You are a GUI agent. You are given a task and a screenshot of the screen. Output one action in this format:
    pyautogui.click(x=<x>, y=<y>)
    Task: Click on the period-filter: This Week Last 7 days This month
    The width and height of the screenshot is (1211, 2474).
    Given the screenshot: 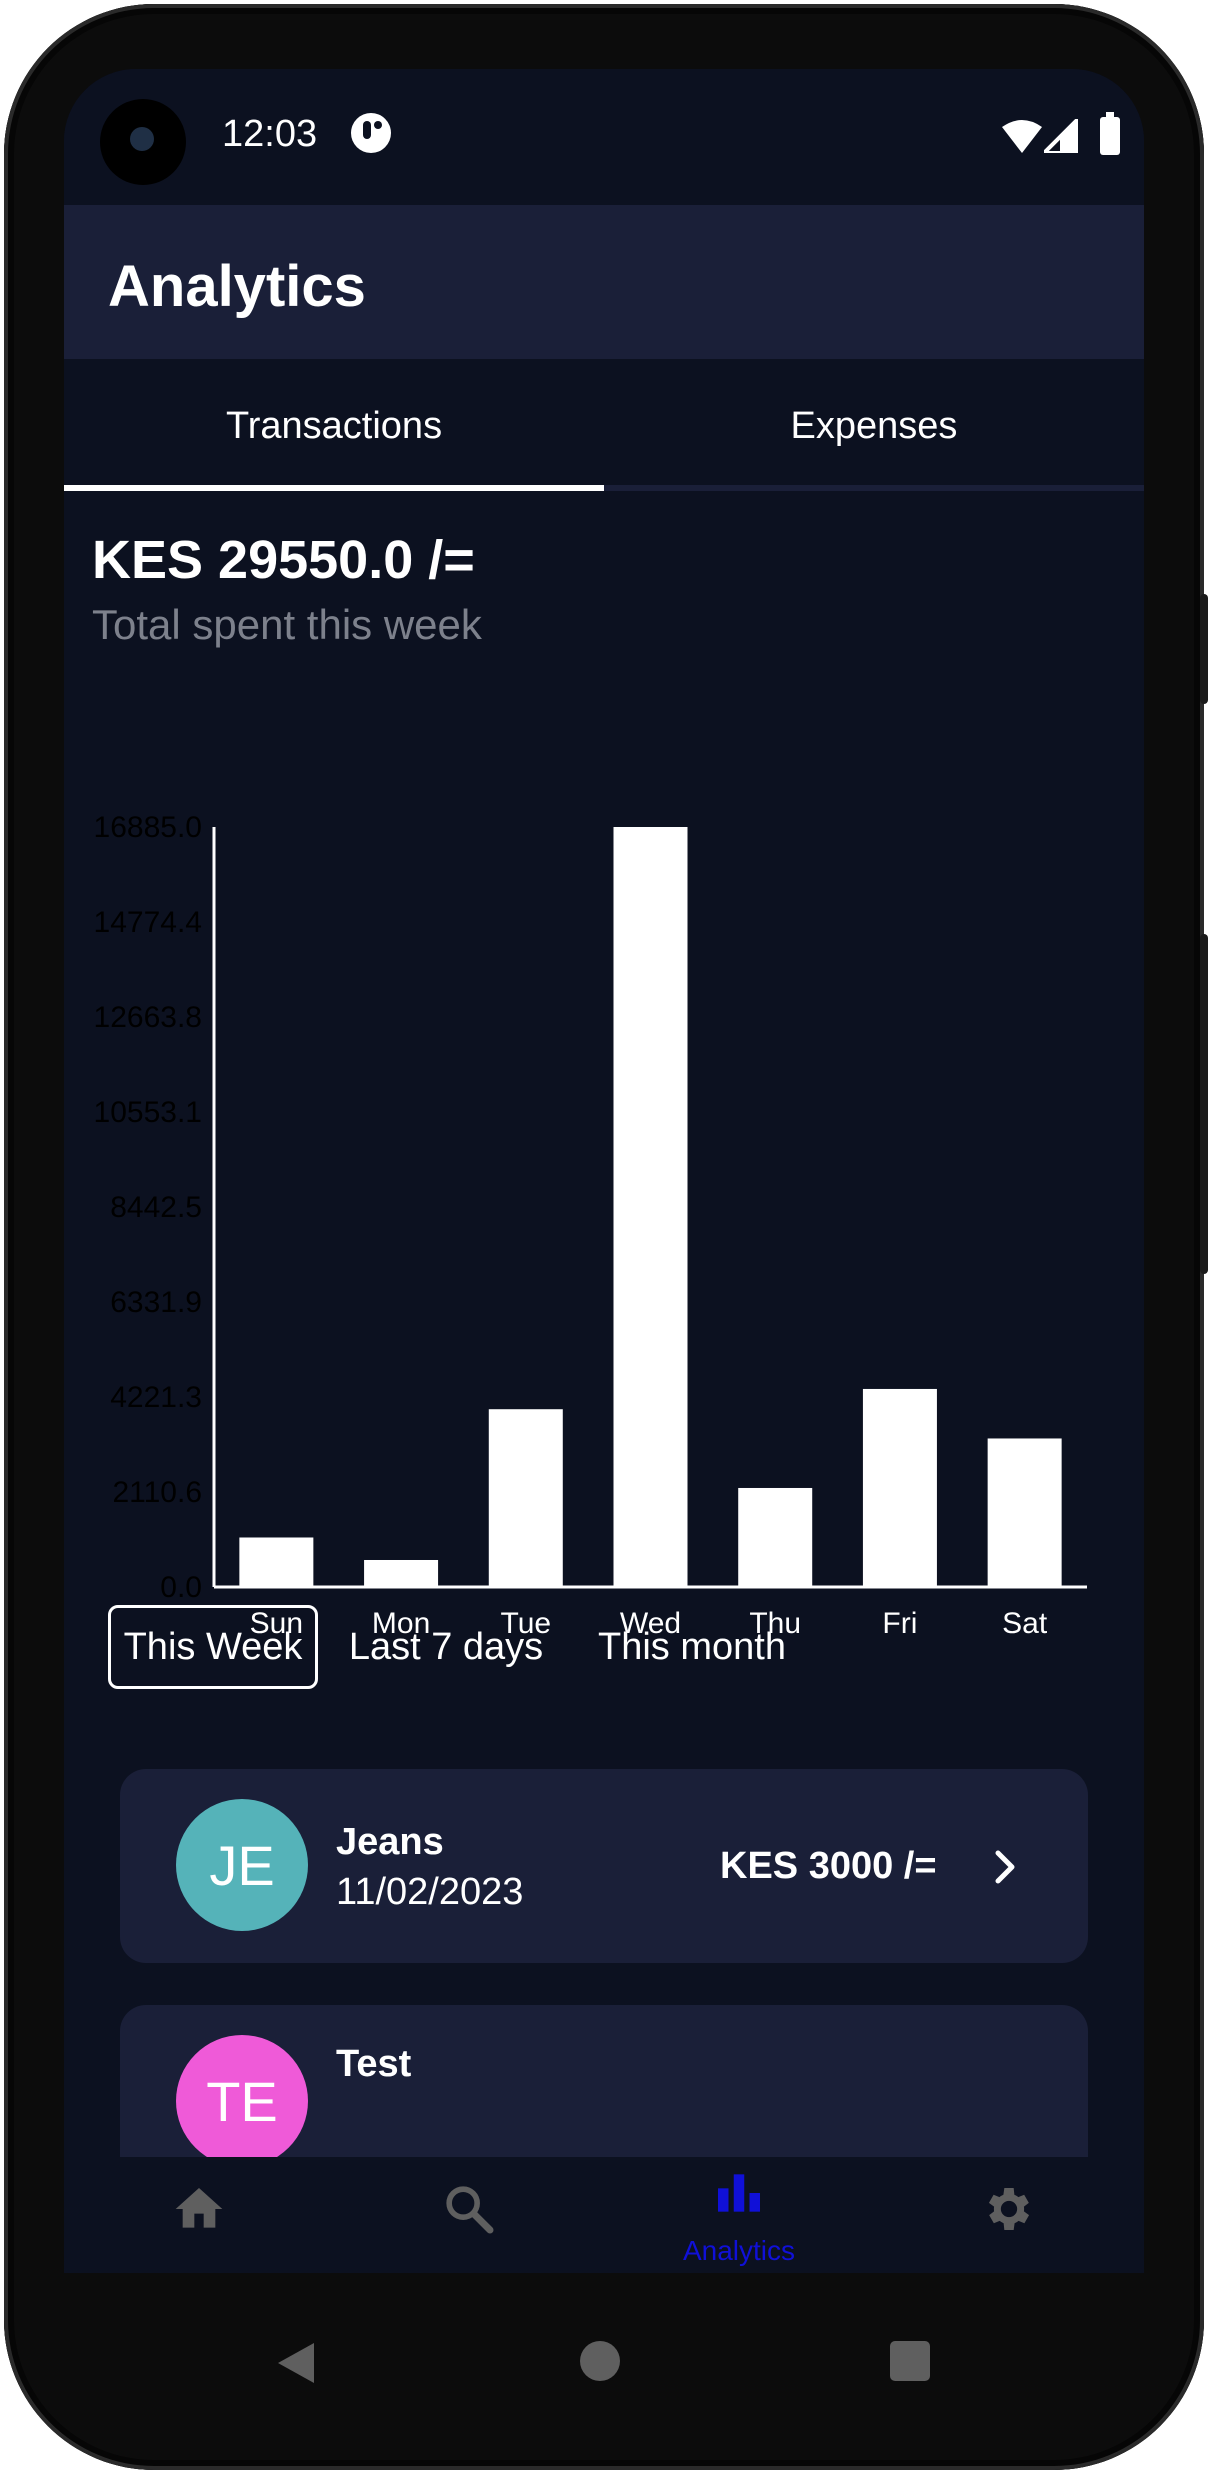 What is the action you would take?
    pyautogui.click(x=604, y=1650)
    